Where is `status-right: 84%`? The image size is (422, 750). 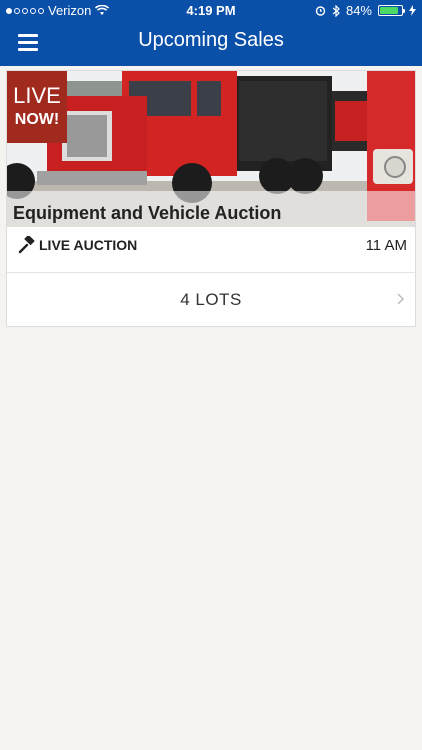
status-right: 84% is located at coordinates (365, 10).